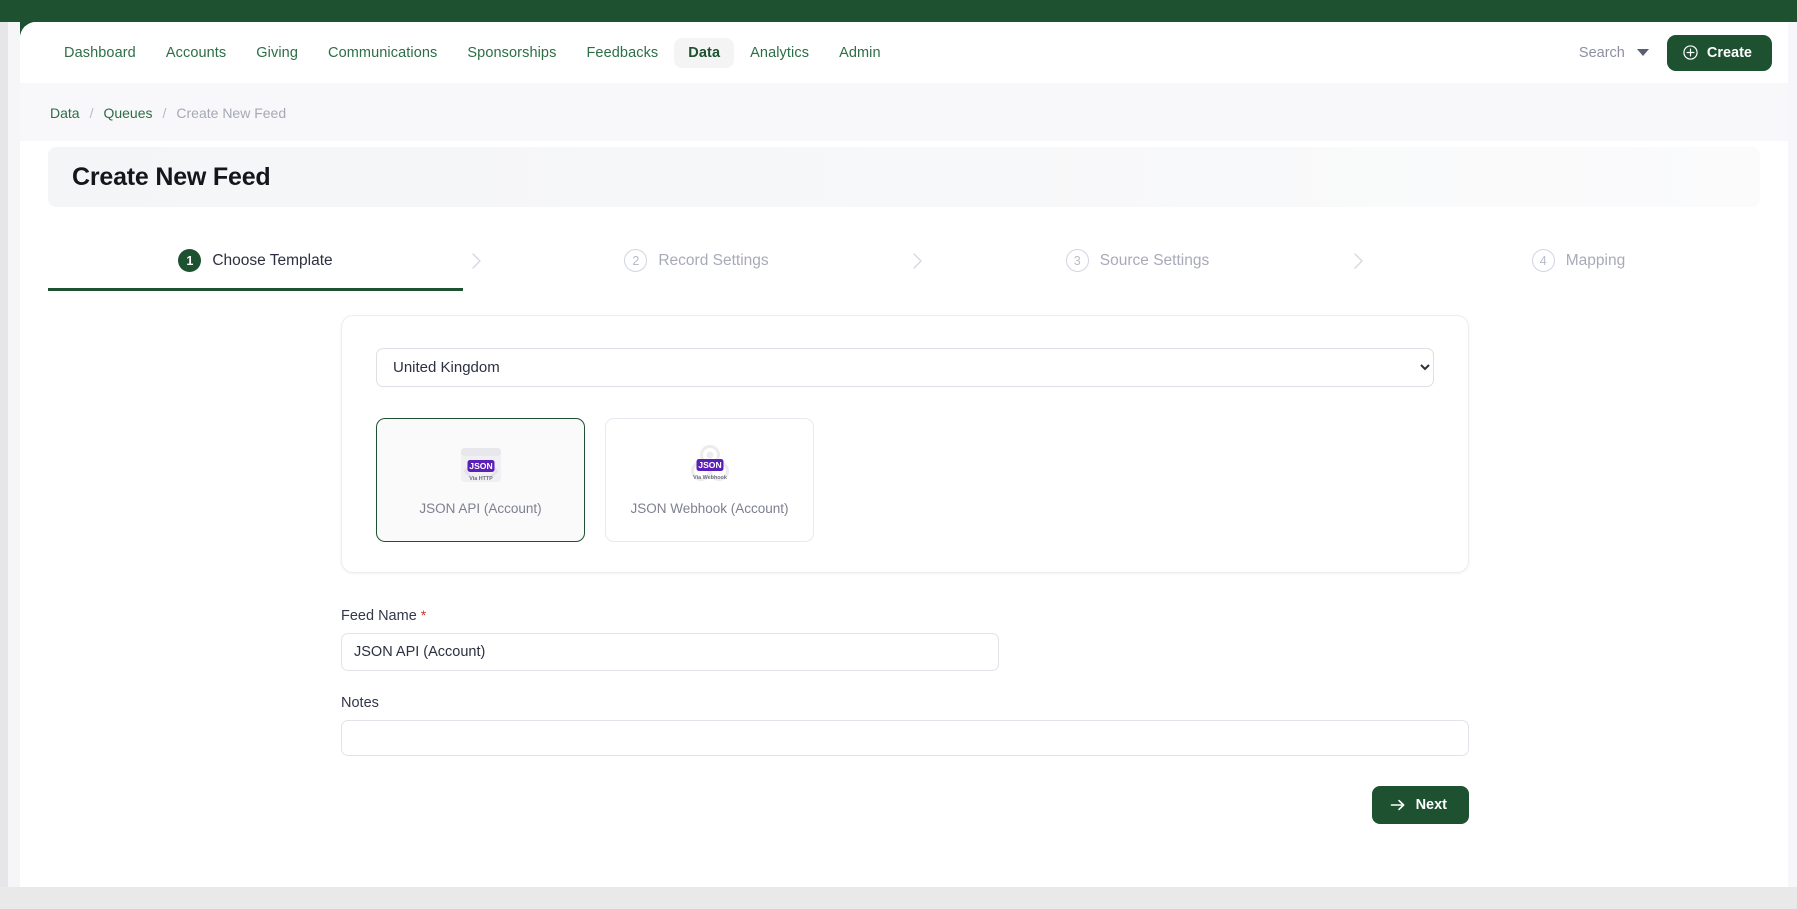 The height and width of the screenshot is (909, 1797). What do you see at coordinates (1543, 260) in the screenshot?
I see `step-number: 4` at bounding box center [1543, 260].